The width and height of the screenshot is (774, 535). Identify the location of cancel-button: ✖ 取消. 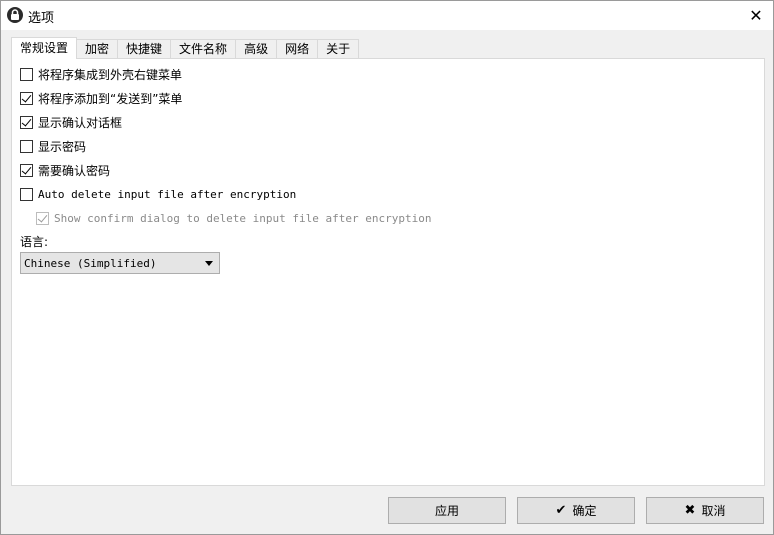
(705, 510).